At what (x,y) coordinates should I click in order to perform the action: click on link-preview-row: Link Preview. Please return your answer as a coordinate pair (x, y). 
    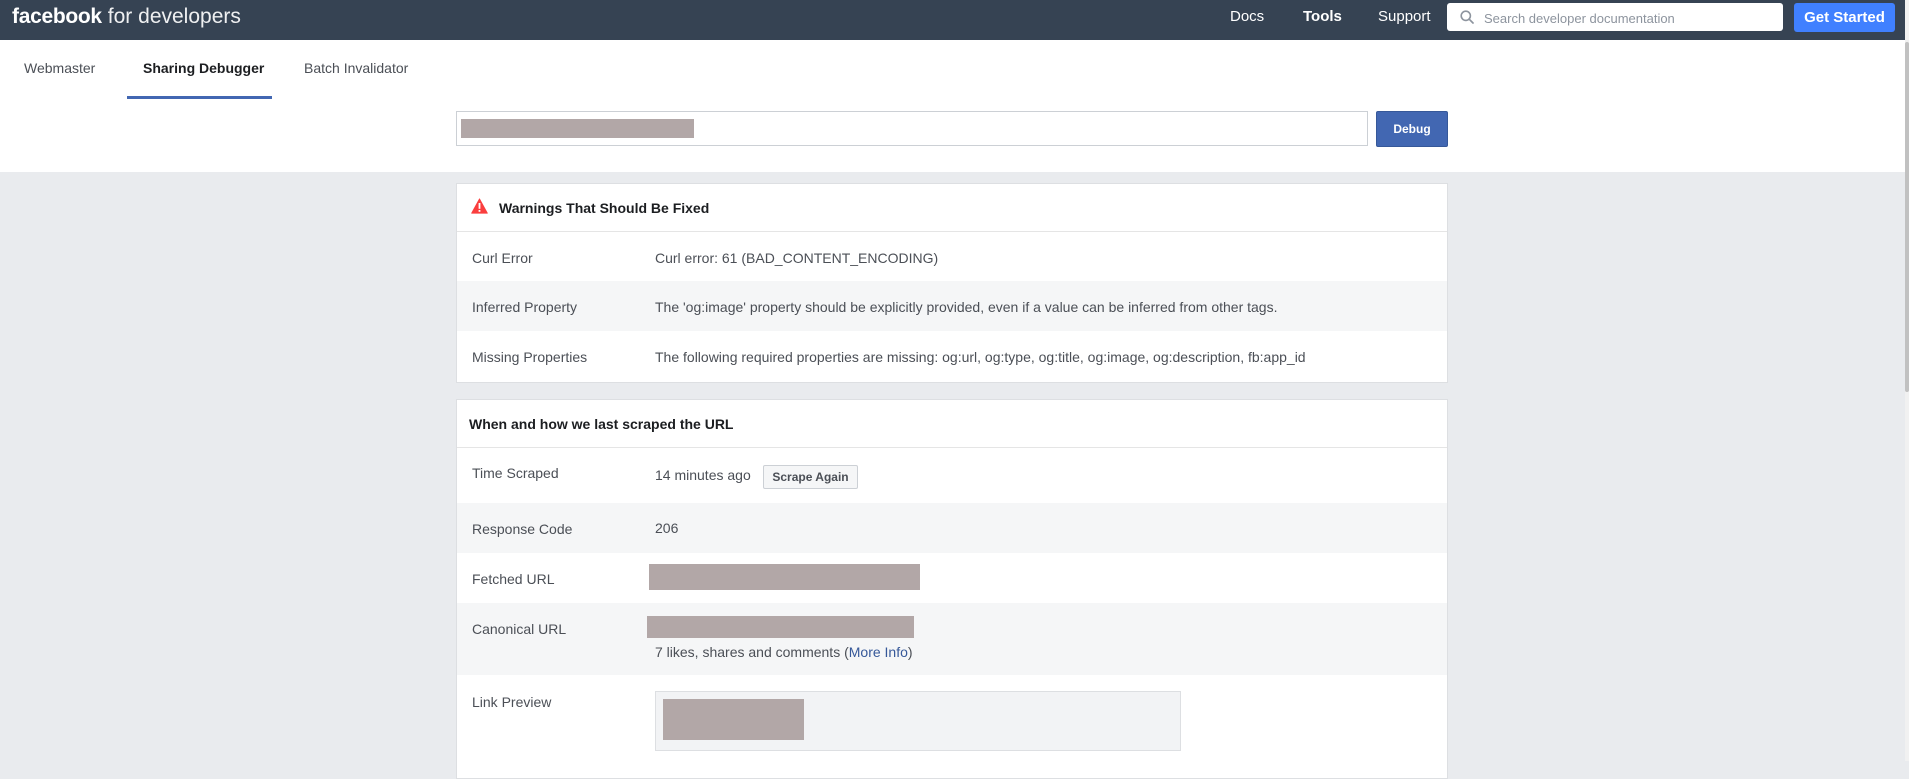
    Looking at the image, I should click on (952, 726).